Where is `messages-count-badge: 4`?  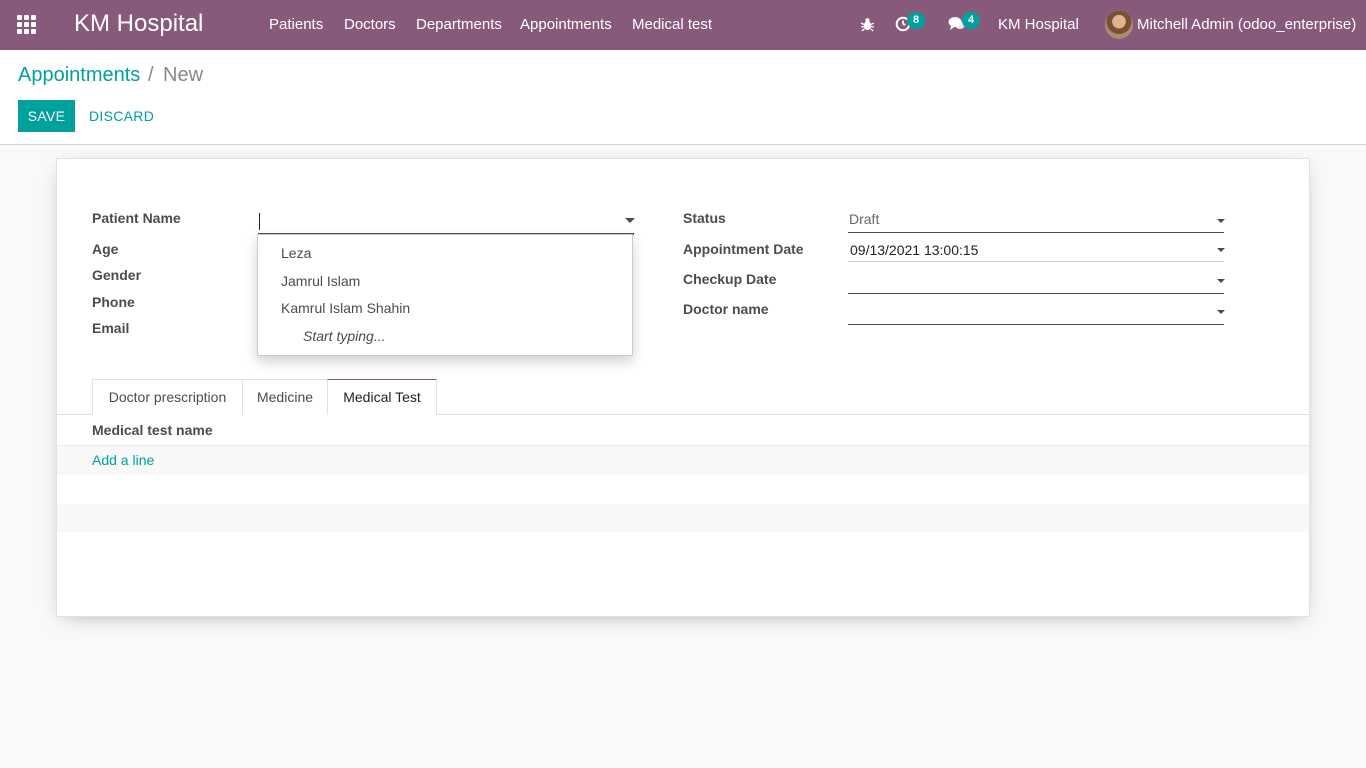 messages-count-badge: 4 is located at coordinates (971, 20).